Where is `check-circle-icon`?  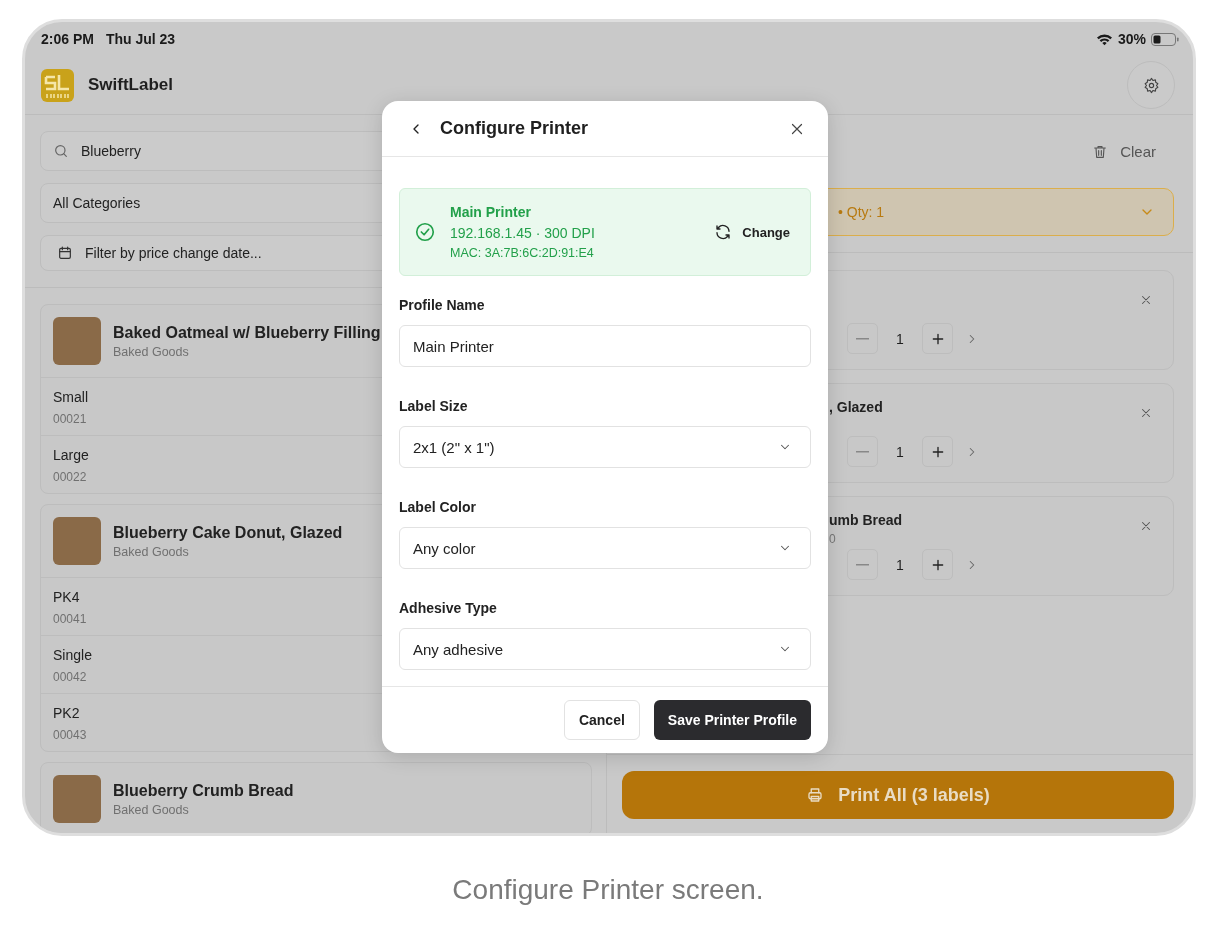 check-circle-icon is located at coordinates (425, 232).